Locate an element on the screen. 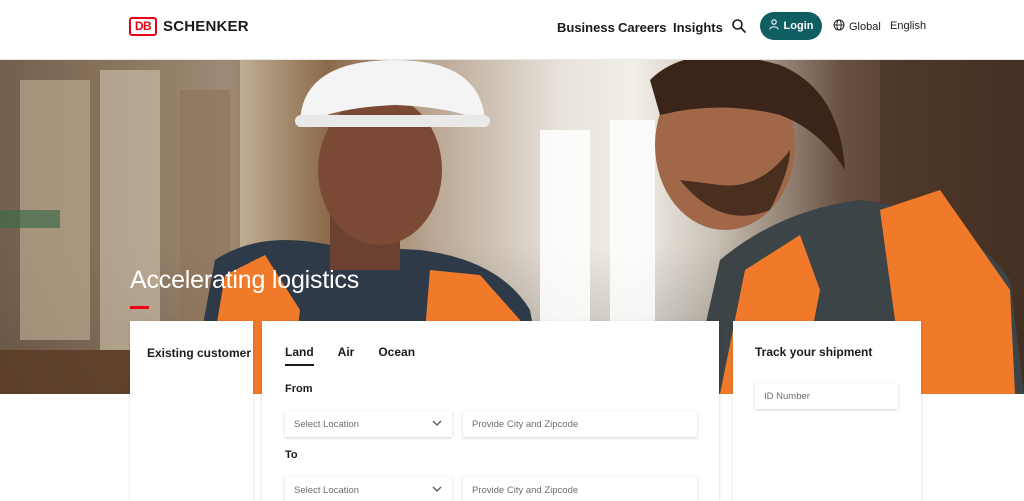 The height and width of the screenshot is (501, 1024). language-selector: English is located at coordinates (908, 26).